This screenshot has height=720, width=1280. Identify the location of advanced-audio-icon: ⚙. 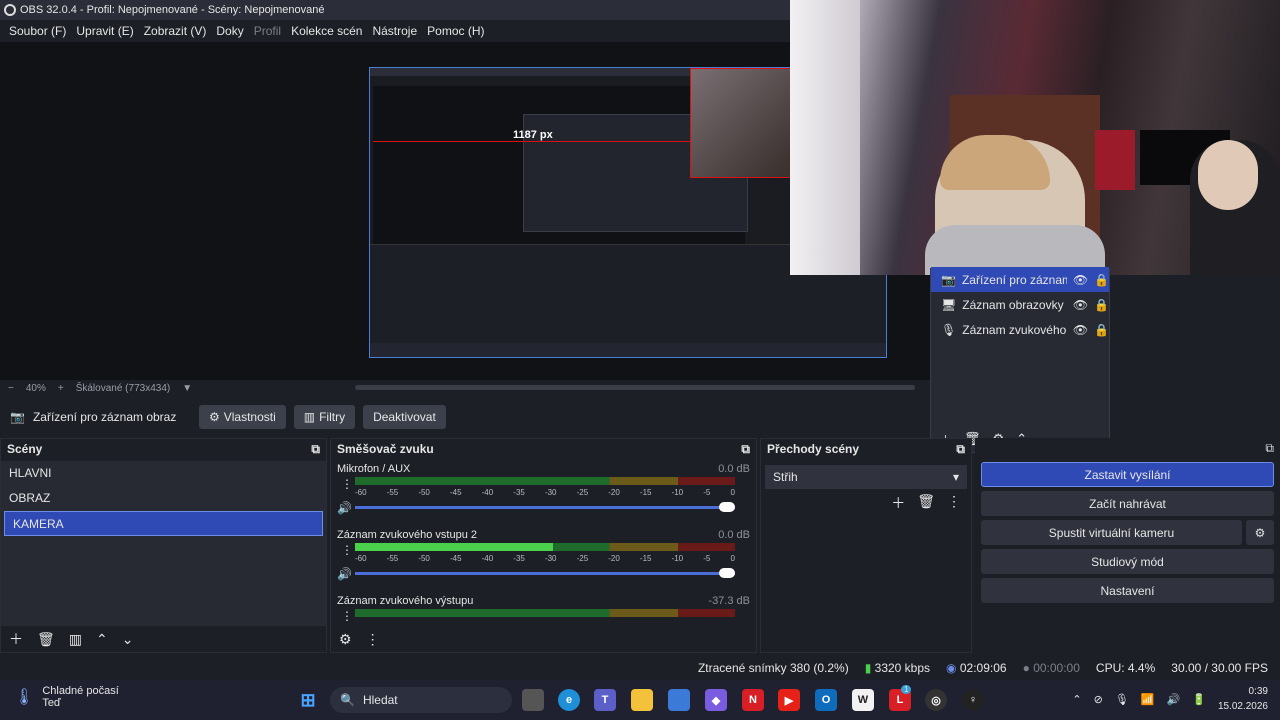
(345, 639).